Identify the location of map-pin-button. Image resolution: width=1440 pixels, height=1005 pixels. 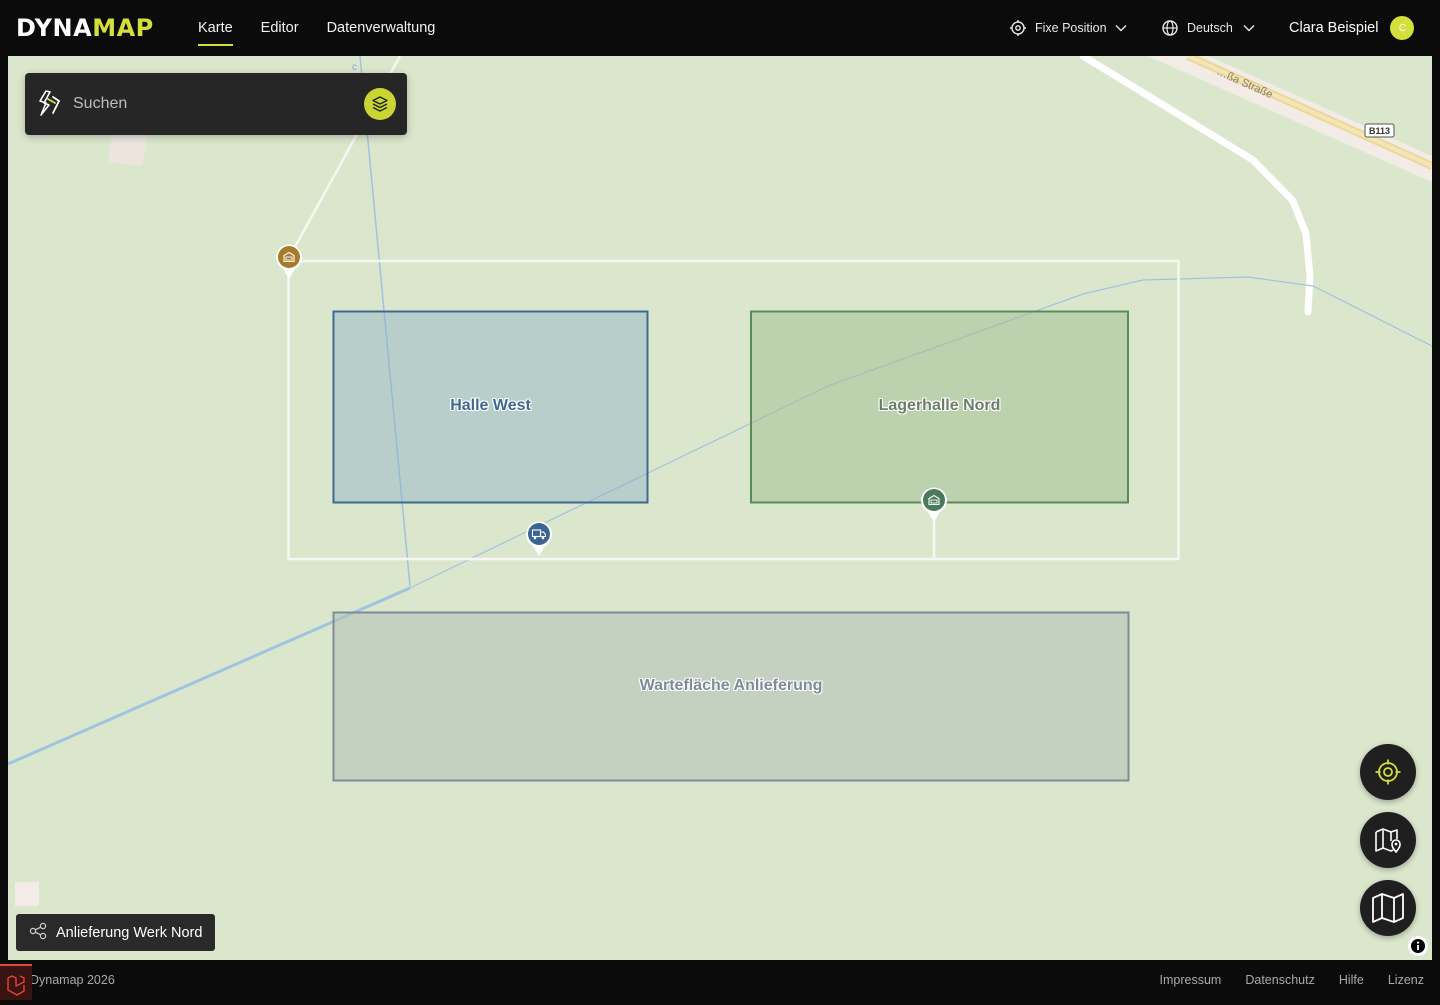
(1388, 840).